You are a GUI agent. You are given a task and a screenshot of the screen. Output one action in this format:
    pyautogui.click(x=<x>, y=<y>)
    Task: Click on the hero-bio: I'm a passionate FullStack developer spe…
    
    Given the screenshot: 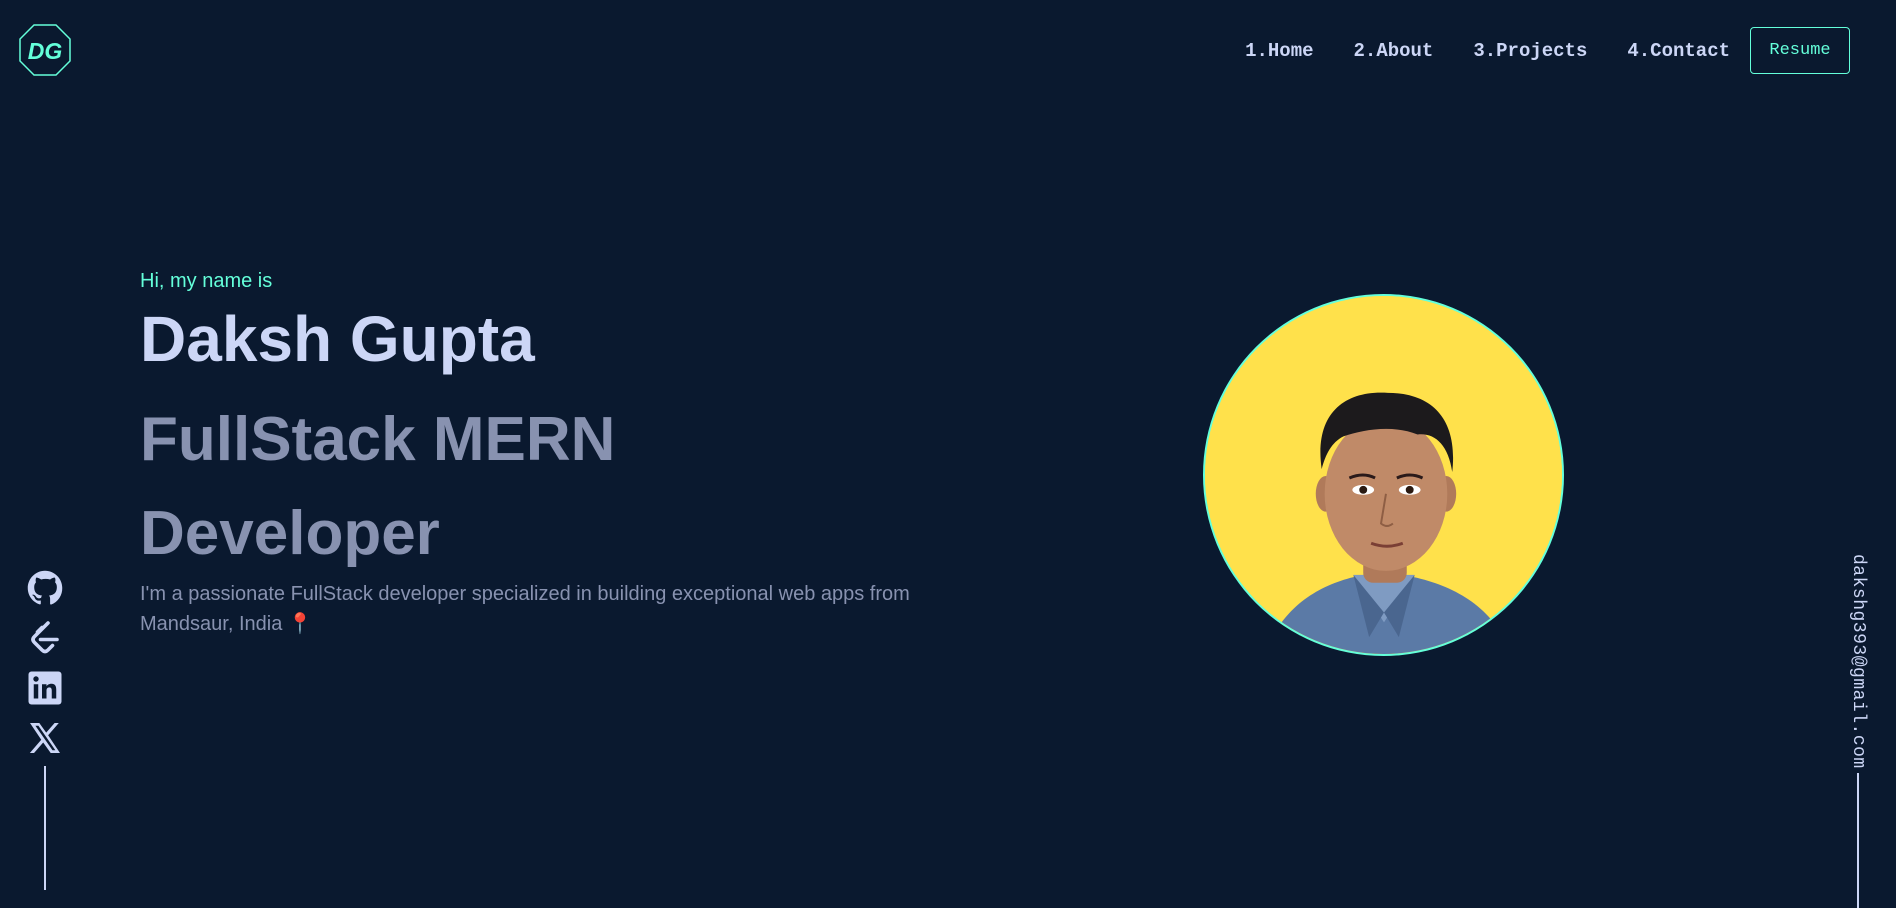 What is the action you would take?
    pyautogui.click(x=540, y=609)
    